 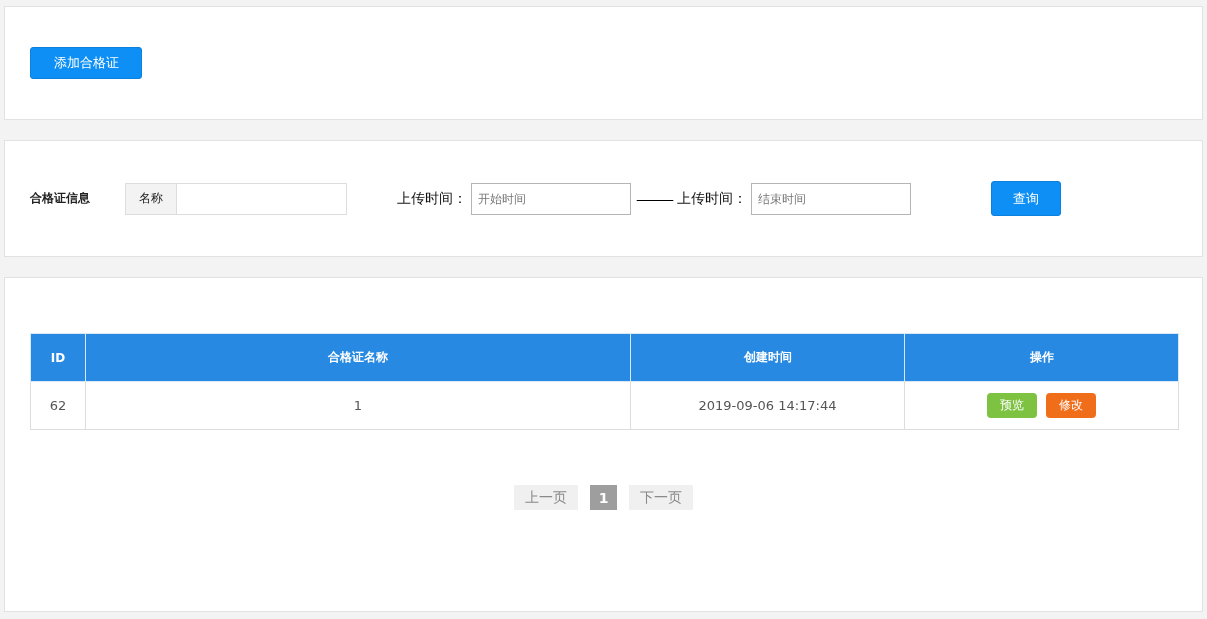 What do you see at coordinates (358, 357) in the screenshot?
I see `column-header: 合格证名称` at bounding box center [358, 357].